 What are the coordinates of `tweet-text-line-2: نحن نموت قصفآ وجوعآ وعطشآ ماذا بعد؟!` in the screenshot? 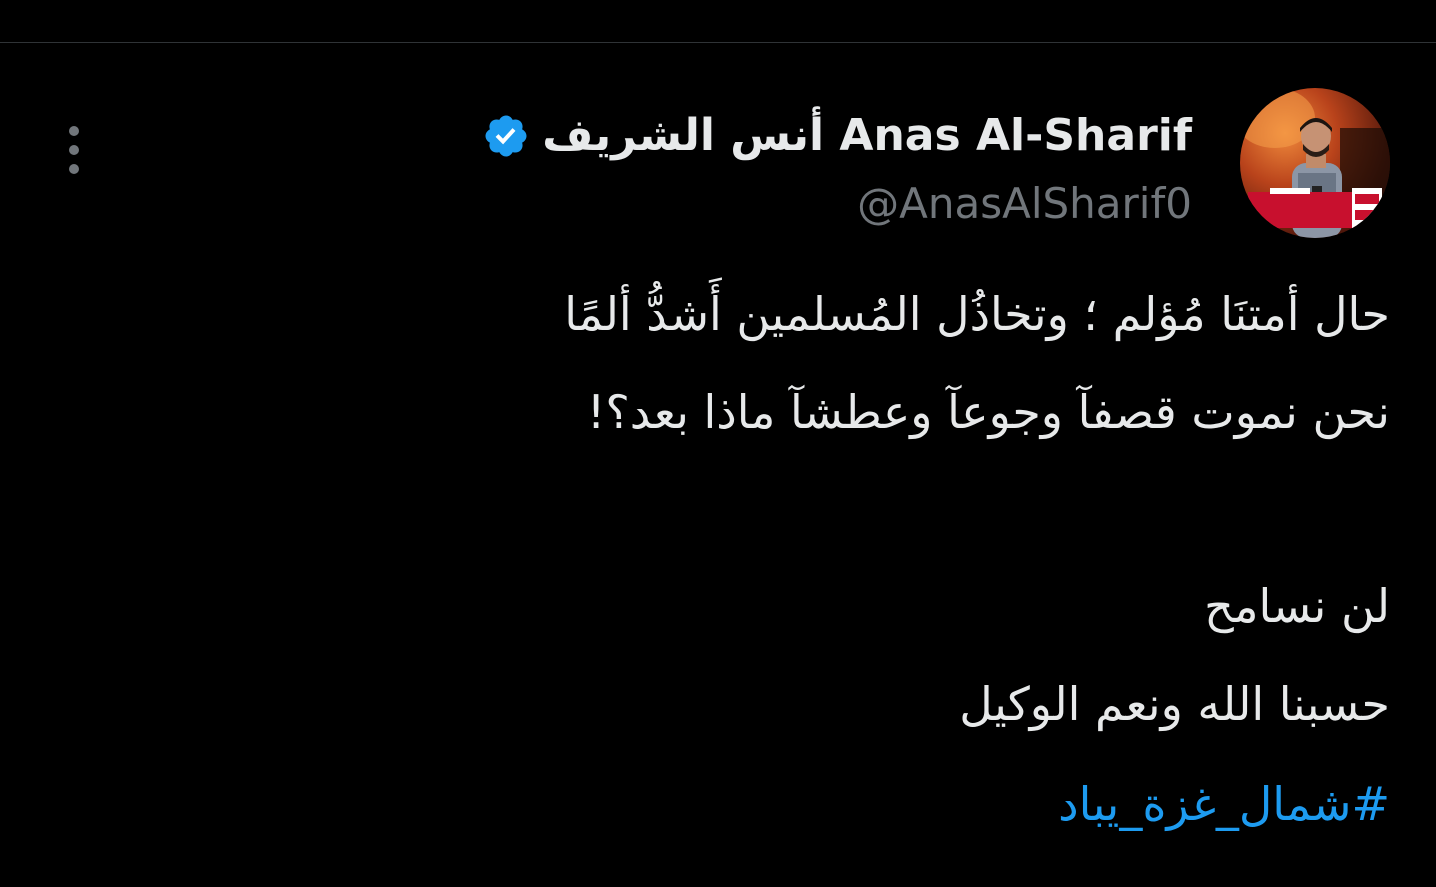 It's located at (988, 412).